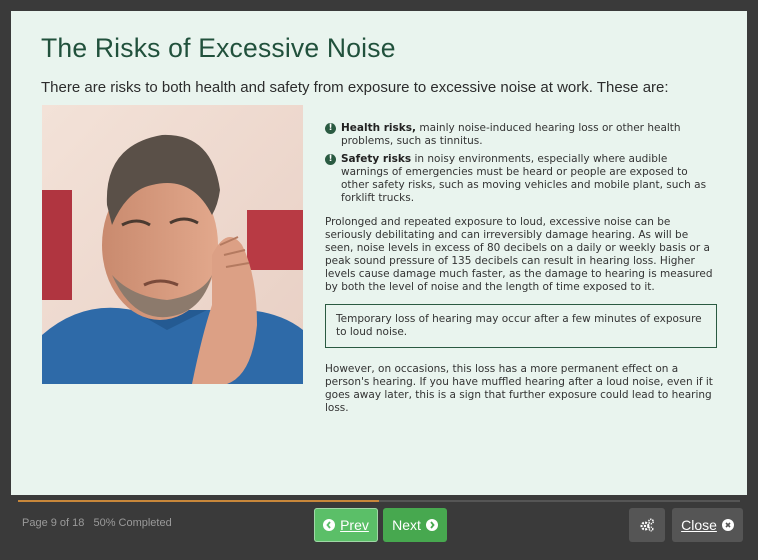  I want to click on next-label: Next, so click(406, 525).